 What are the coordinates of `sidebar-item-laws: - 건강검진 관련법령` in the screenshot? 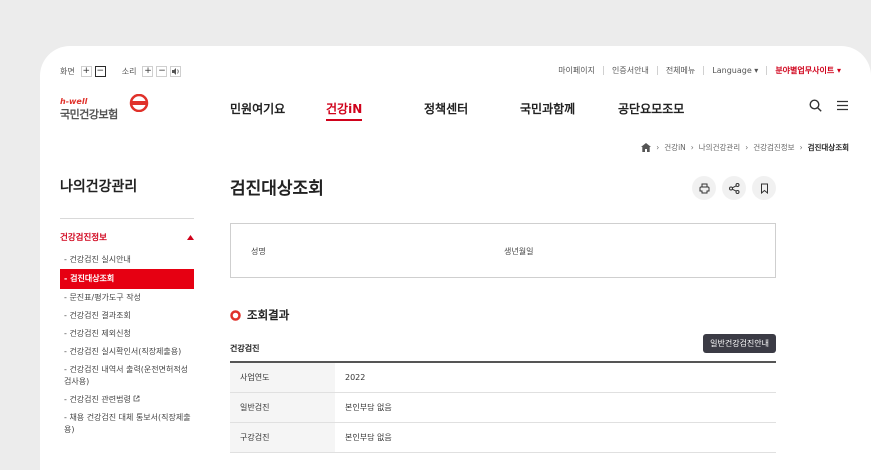 It's located at (127, 400).